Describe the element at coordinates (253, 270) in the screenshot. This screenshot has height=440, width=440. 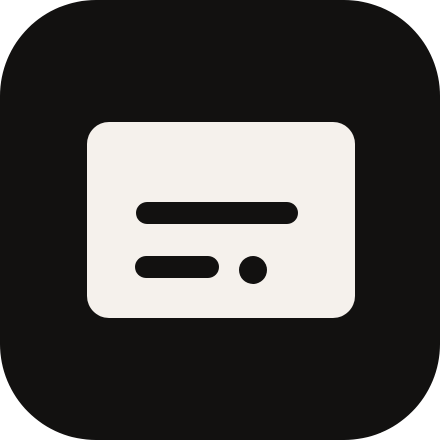
I see `status-dot` at that location.